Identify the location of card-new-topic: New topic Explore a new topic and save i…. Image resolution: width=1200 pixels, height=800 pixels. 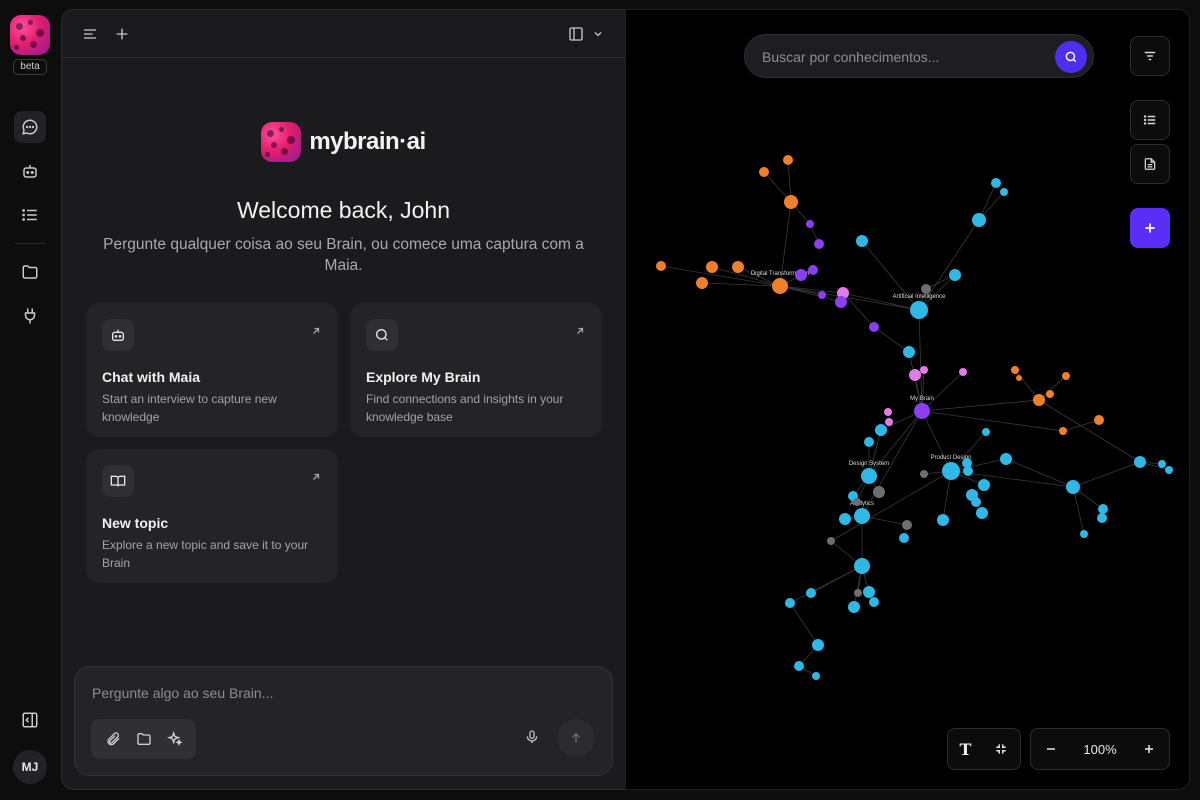
(212, 516).